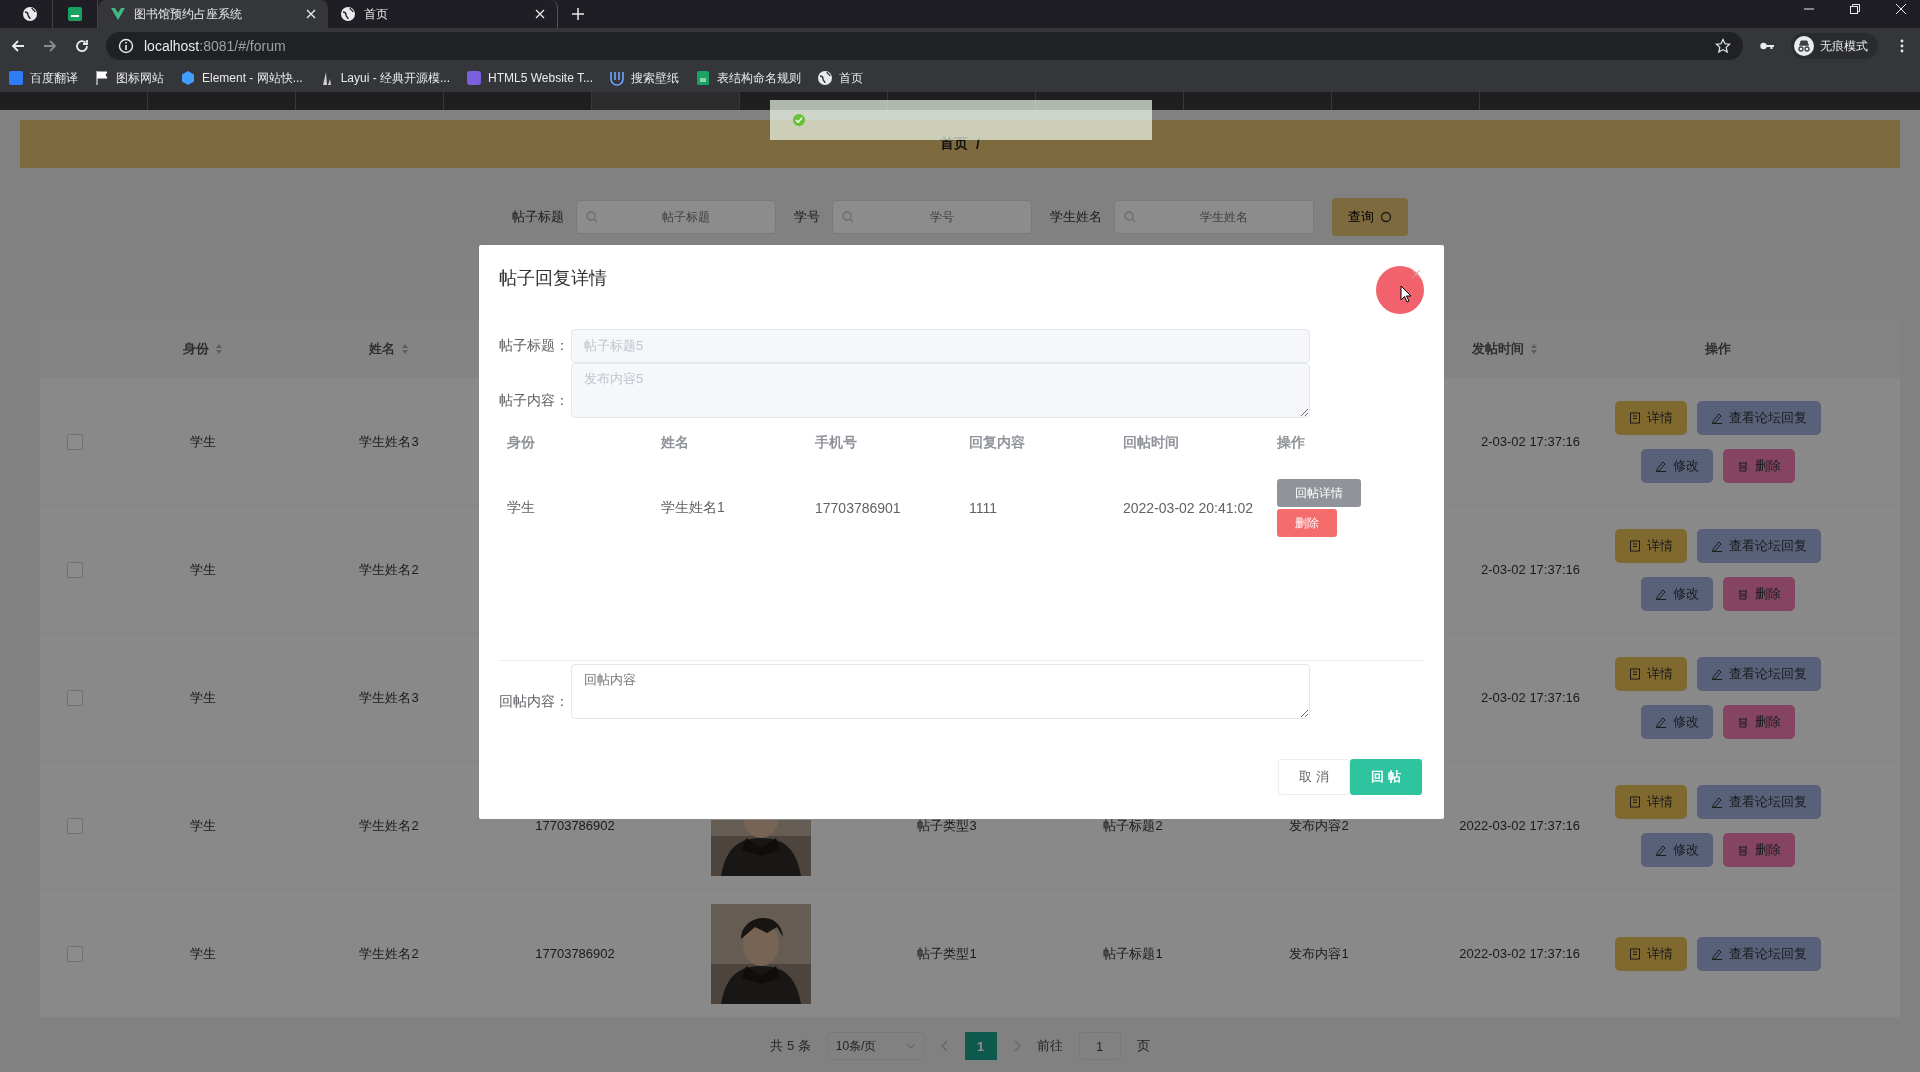  I want to click on bookmark-label: 搜索壁纸, so click(655, 78).